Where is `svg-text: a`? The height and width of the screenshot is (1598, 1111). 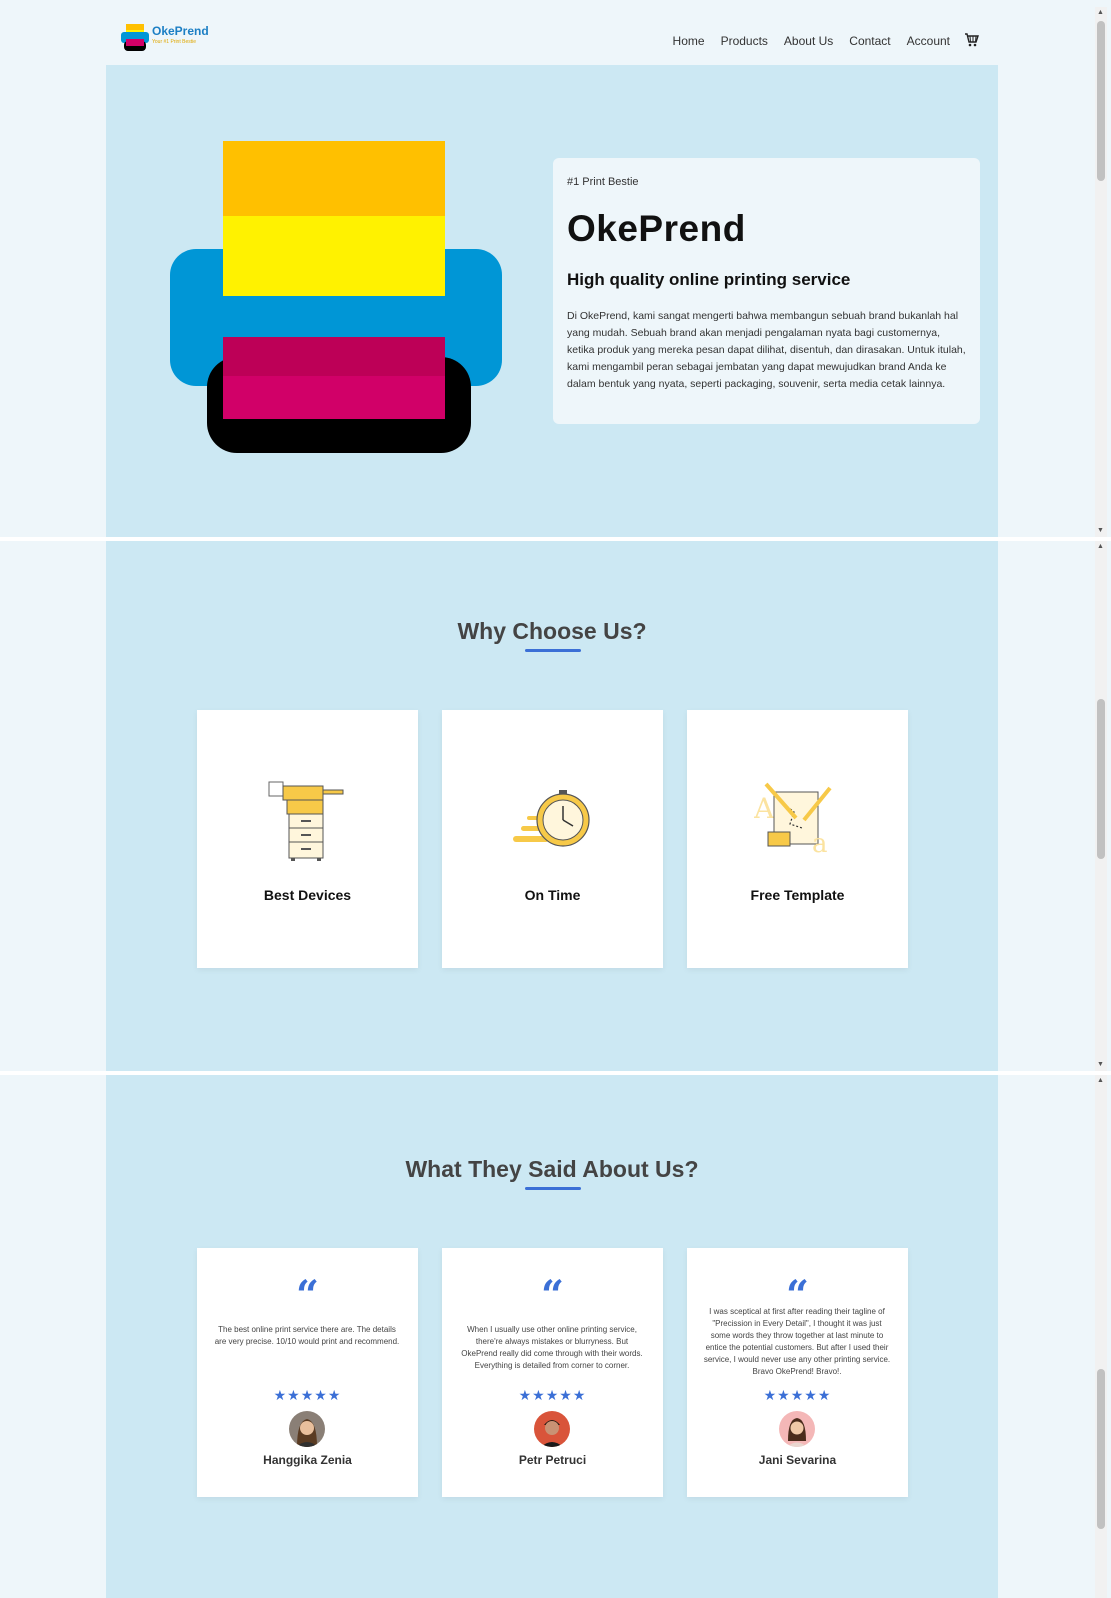 svg-text: a is located at coordinates (820, 843).